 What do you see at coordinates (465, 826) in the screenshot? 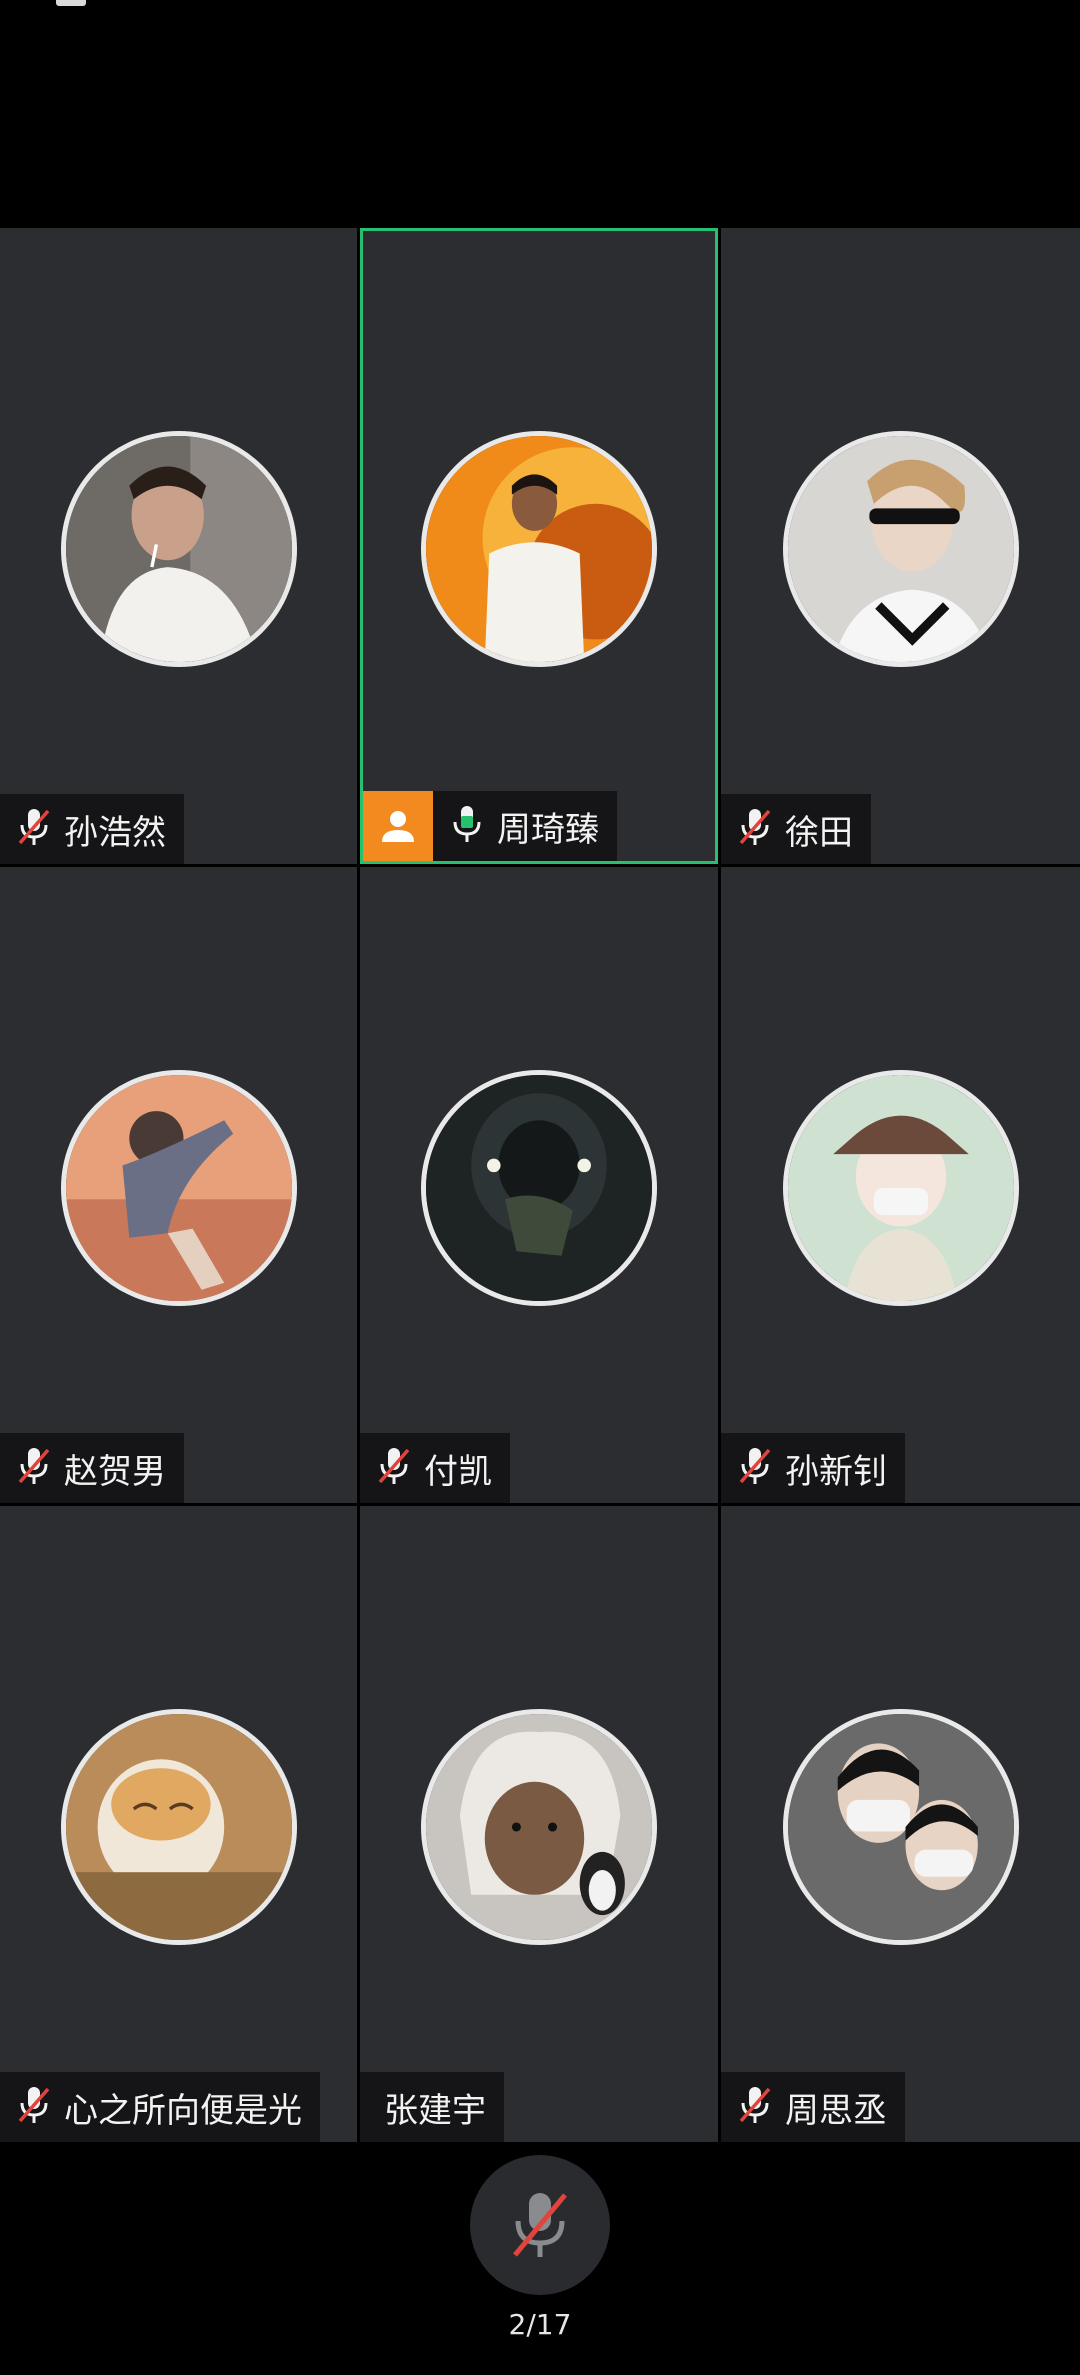
I see `mic-on-icon` at bounding box center [465, 826].